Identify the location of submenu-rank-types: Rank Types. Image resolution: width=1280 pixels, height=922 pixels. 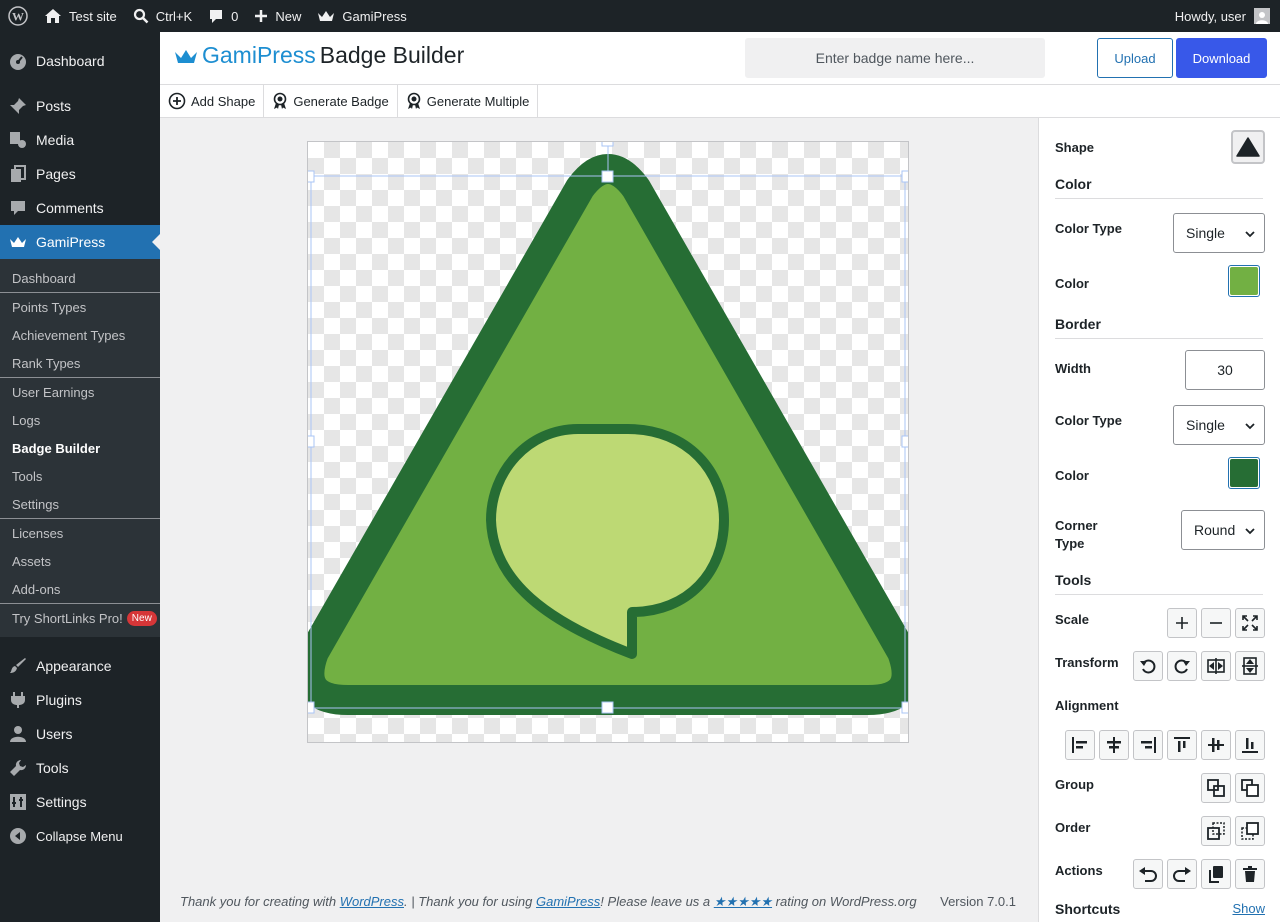
(80, 363).